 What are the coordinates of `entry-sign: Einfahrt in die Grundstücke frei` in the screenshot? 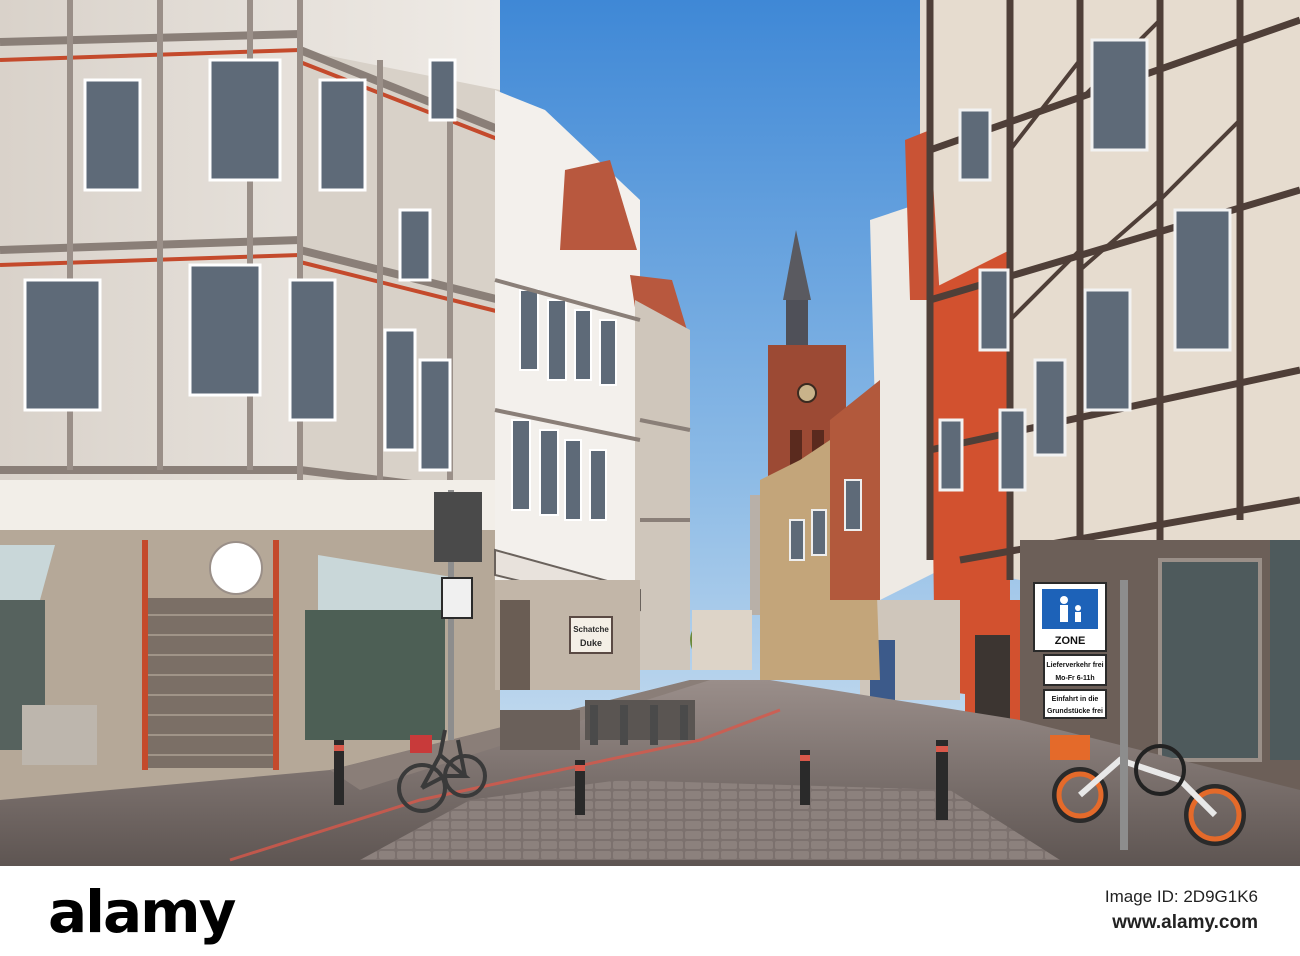 It's located at (1075, 704).